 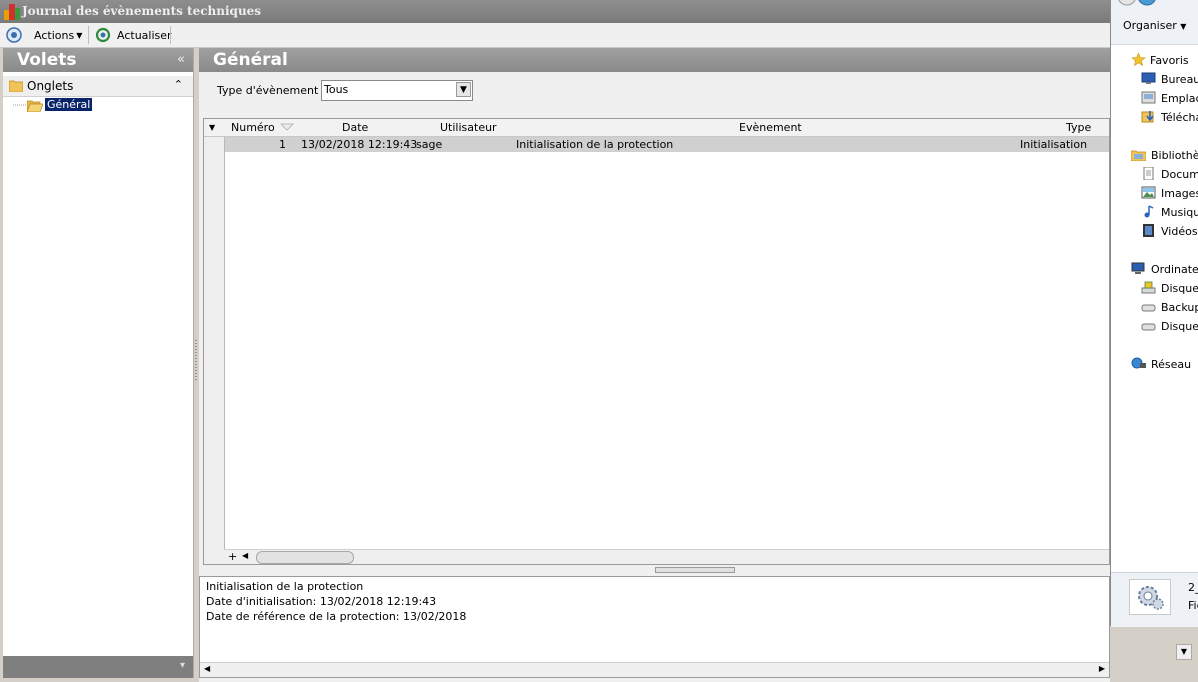 What do you see at coordinates (232, 556) in the screenshot?
I see `add-row-button: +` at bounding box center [232, 556].